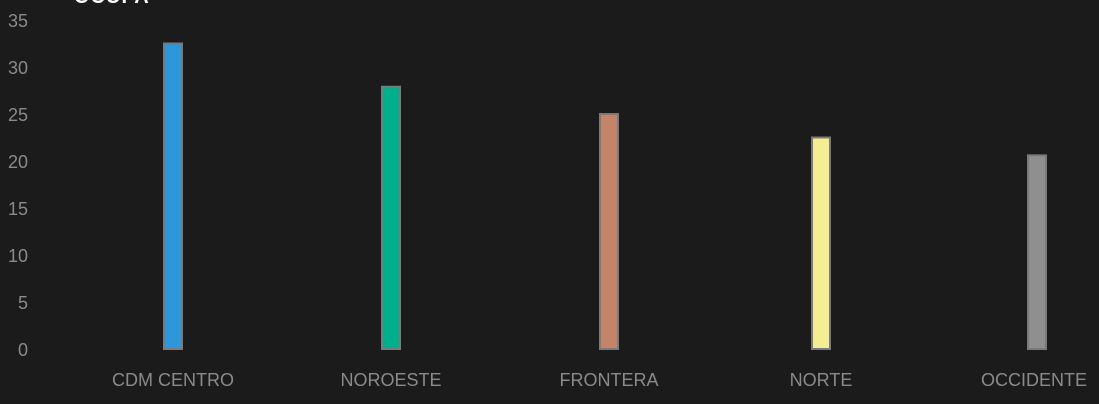 The height and width of the screenshot is (404, 1099). I want to click on bar-norte, so click(821, 243).